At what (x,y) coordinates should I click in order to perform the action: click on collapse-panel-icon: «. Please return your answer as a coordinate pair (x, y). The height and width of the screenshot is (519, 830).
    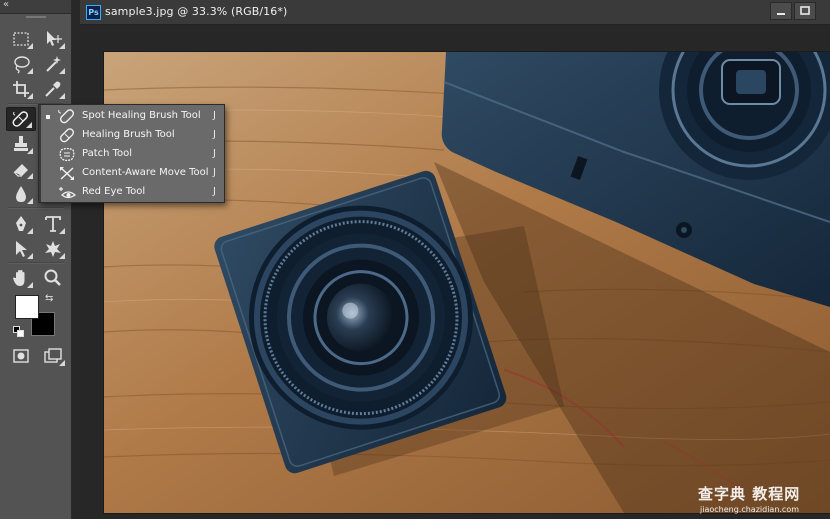
    Looking at the image, I should click on (6, 5).